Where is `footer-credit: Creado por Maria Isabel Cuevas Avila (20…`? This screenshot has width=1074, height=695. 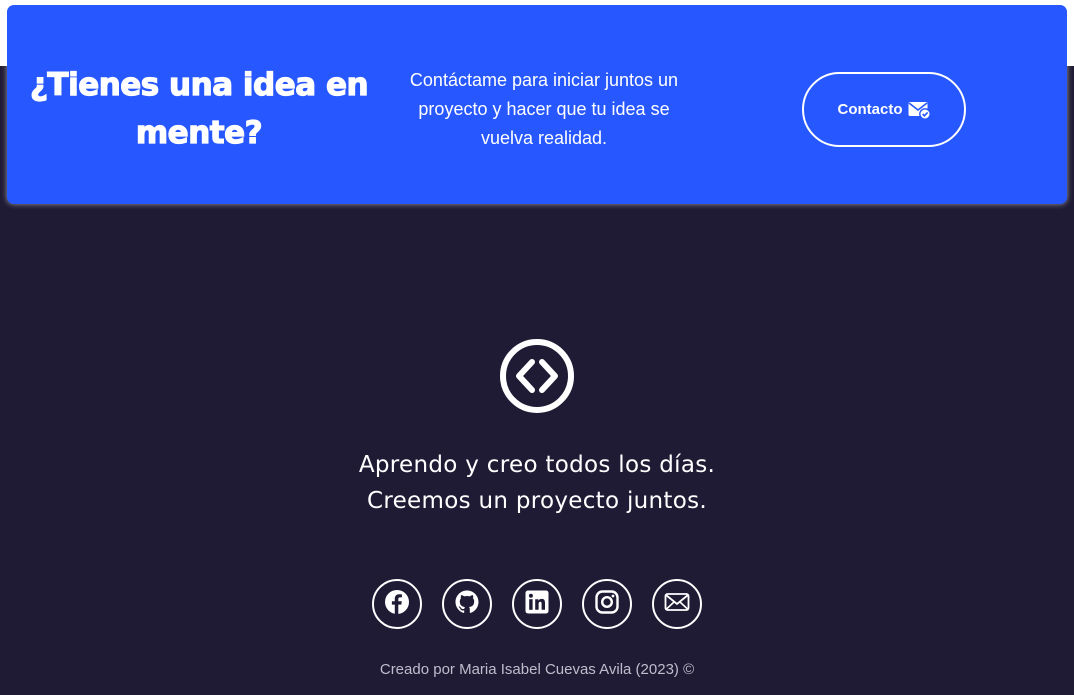
footer-credit: Creado por Maria Isabel Cuevas Avila (20… is located at coordinates (537, 669).